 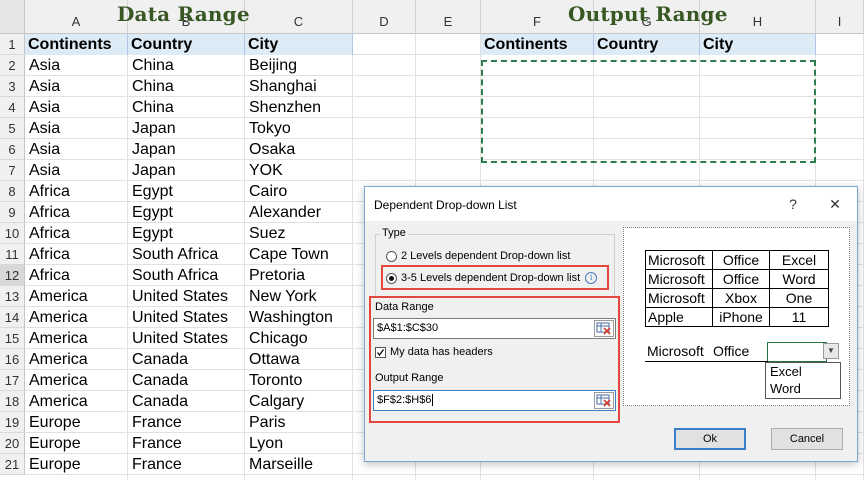 What do you see at coordinates (380, 352) in the screenshot?
I see `headers-checkbox` at bounding box center [380, 352].